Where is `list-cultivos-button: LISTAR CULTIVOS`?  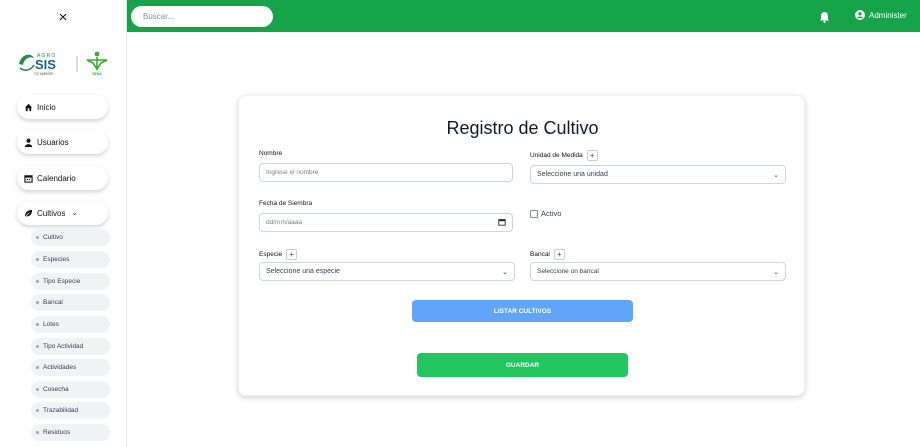 list-cultivos-button: LISTAR CULTIVOS is located at coordinates (522, 311).